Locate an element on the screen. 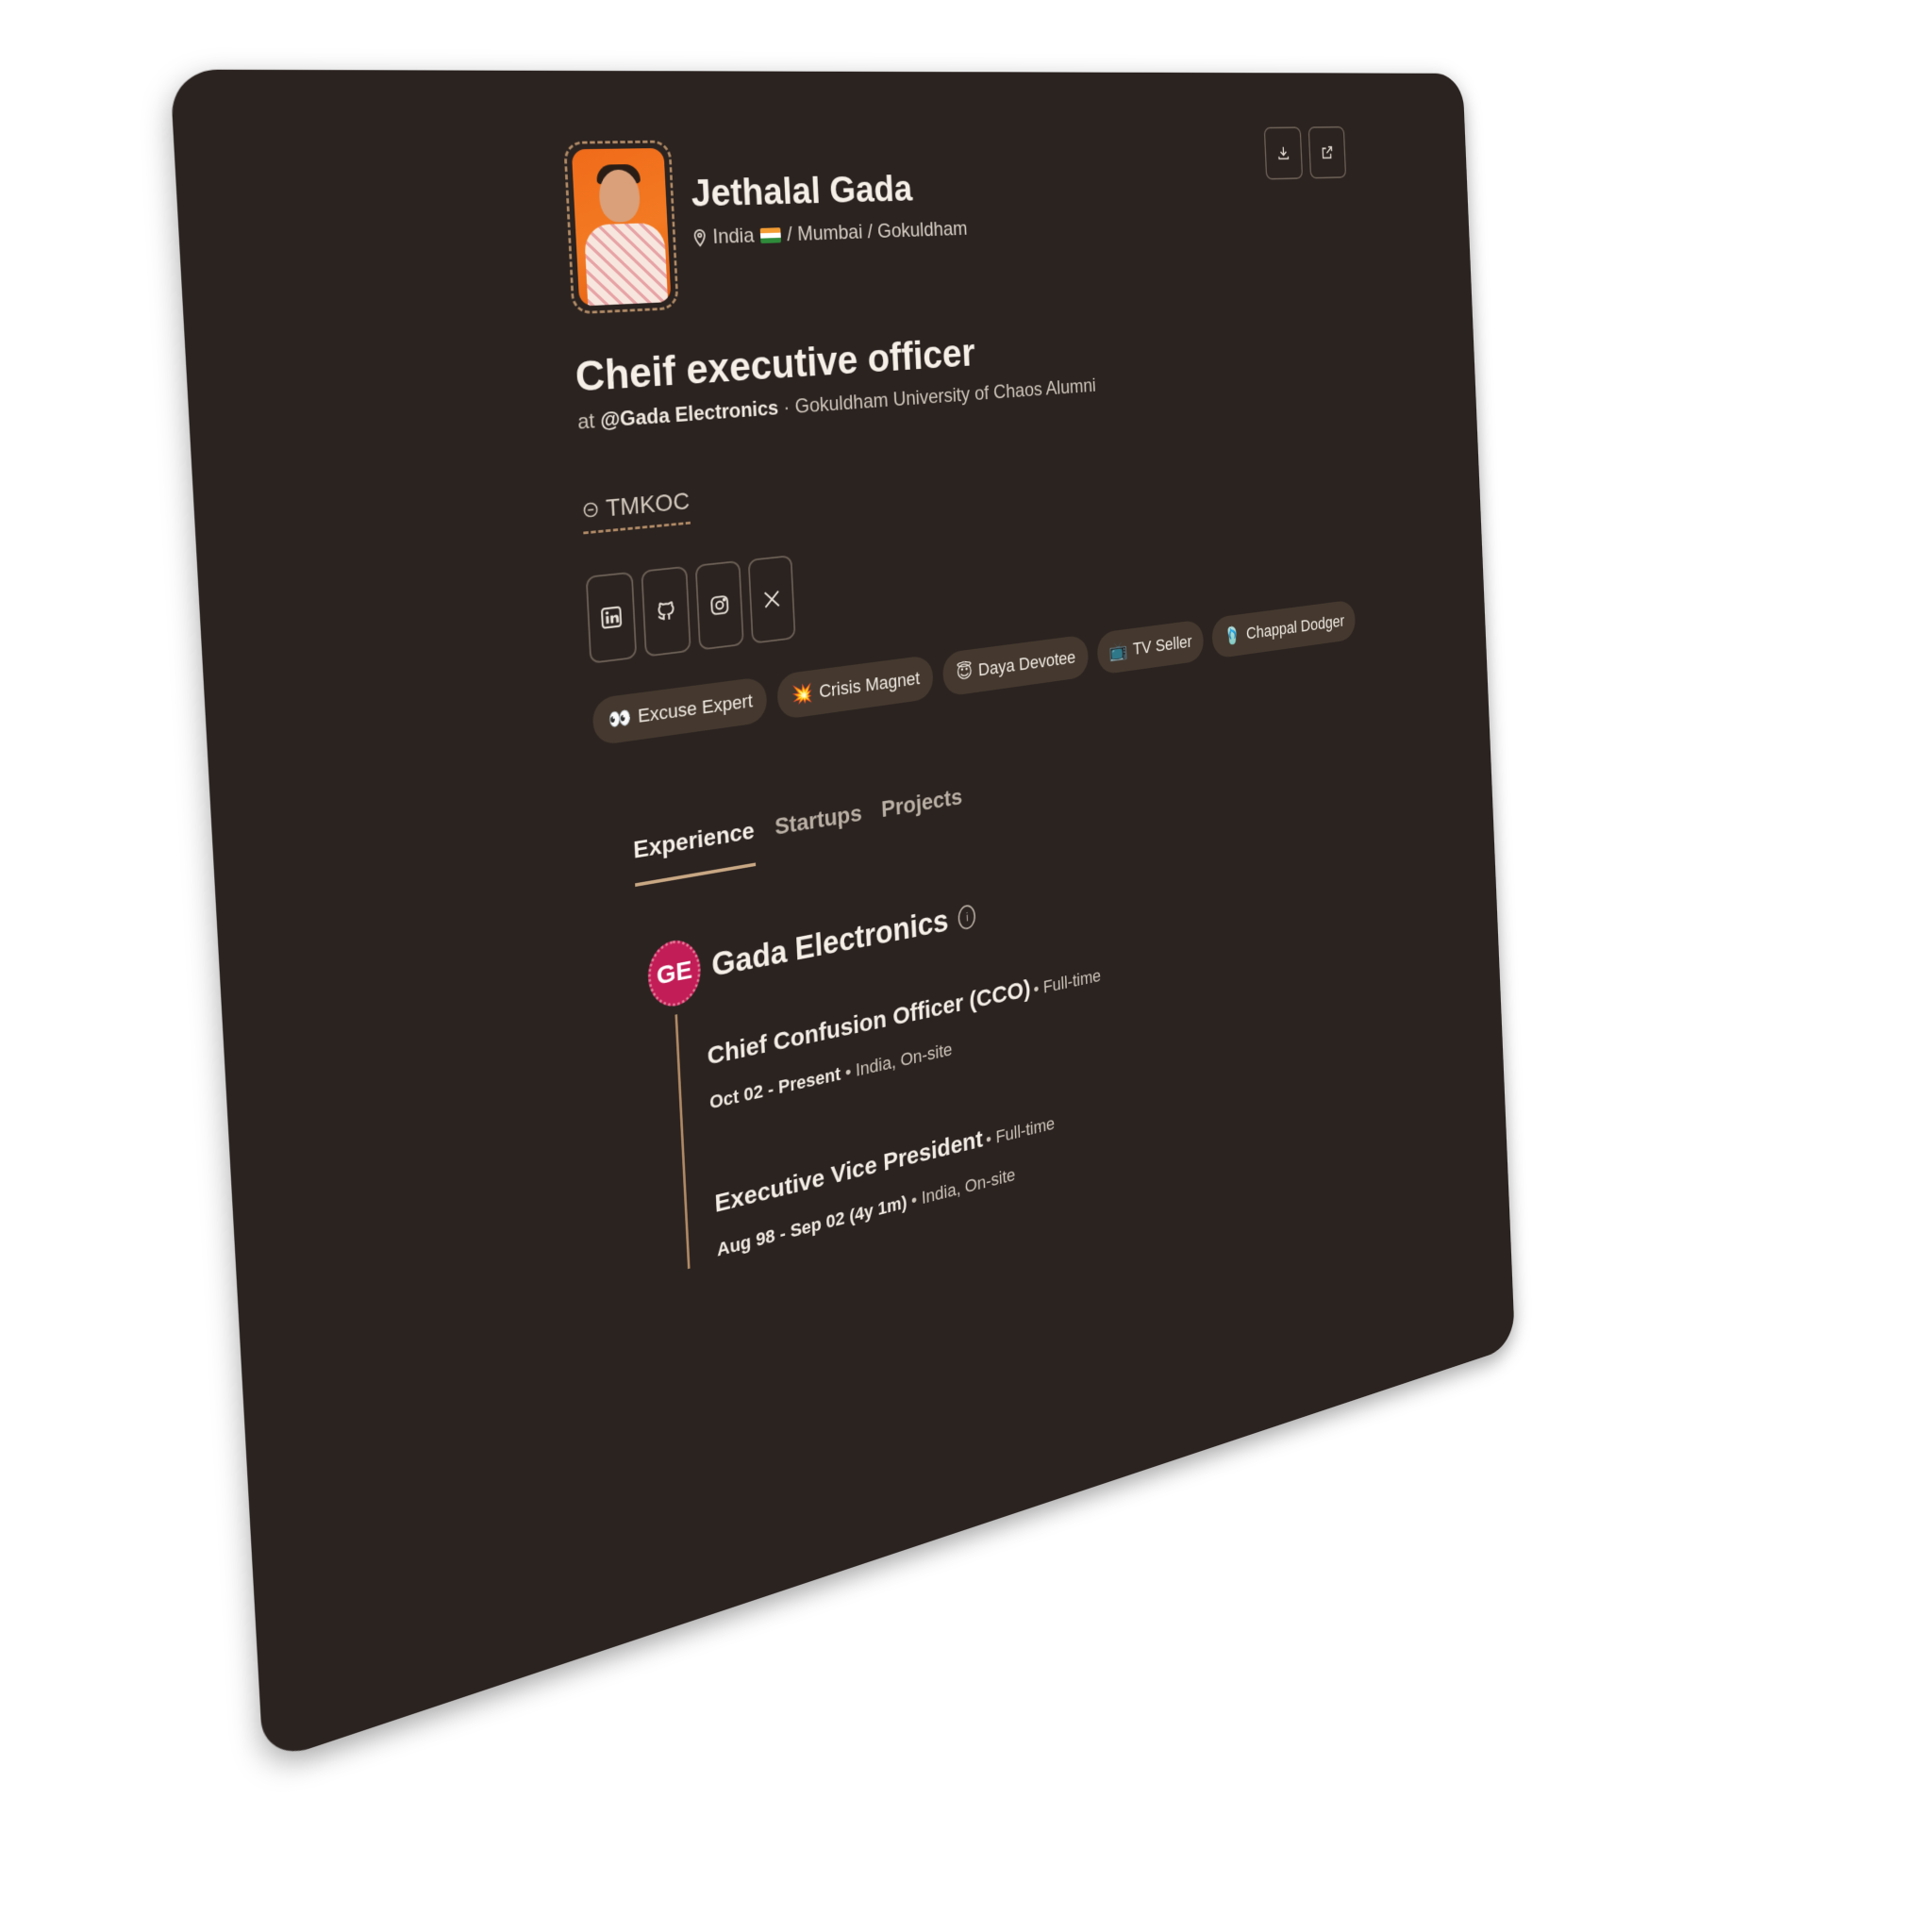  badge-daya-devotee: 😇 Daya Devotee is located at coordinates (1016, 665).